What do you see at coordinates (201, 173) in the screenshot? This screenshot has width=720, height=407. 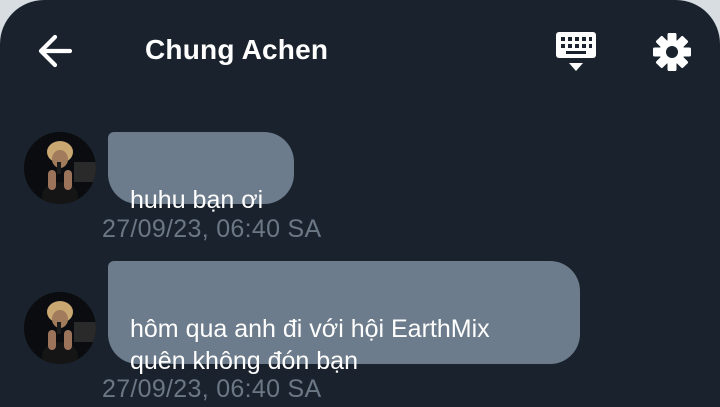 I see `message-bubble: huhu bạn ơi` at bounding box center [201, 173].